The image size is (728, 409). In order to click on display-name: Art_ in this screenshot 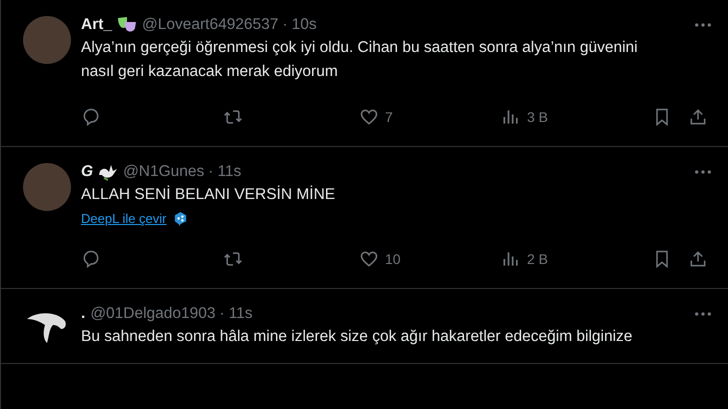, I will do `click(96, 25)`.